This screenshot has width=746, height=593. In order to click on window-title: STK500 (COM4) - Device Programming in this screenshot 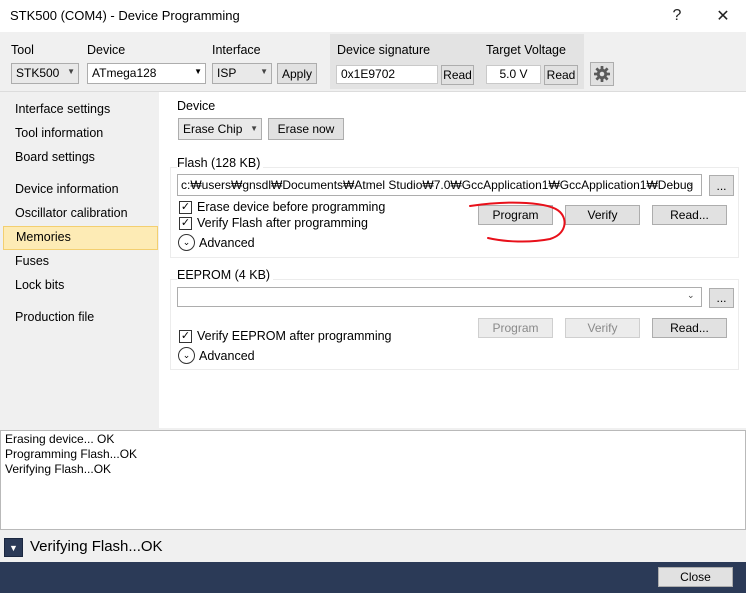, I will do `click(125, 15)`.